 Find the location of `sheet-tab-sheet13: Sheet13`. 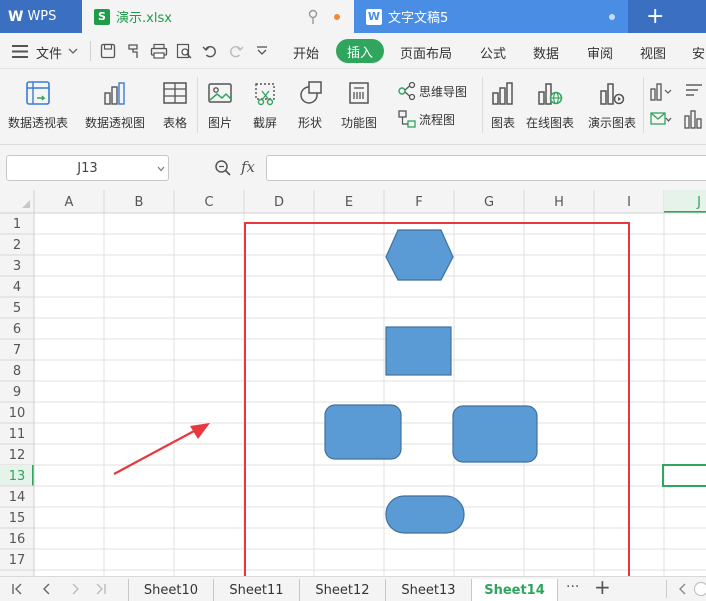

sheet-tab-sheet13: Sheet13 is located at coordinates (429, 590).